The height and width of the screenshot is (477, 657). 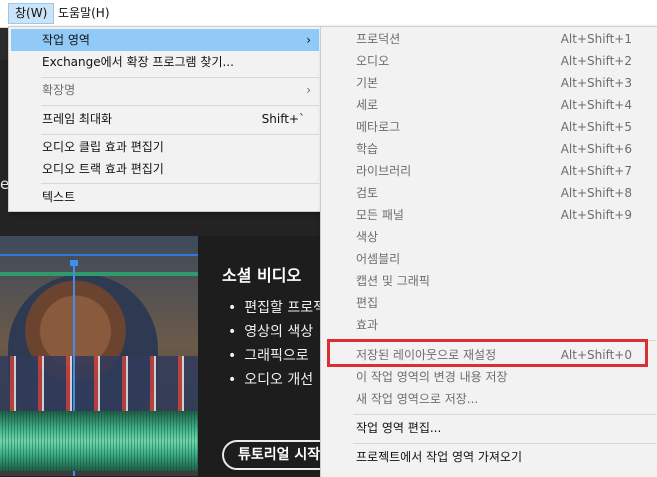 What do you see at coordinates (277, 356) in the screenshot?
I see `banner-bullet: 그래픽으로` at bounding box center [277, 356].